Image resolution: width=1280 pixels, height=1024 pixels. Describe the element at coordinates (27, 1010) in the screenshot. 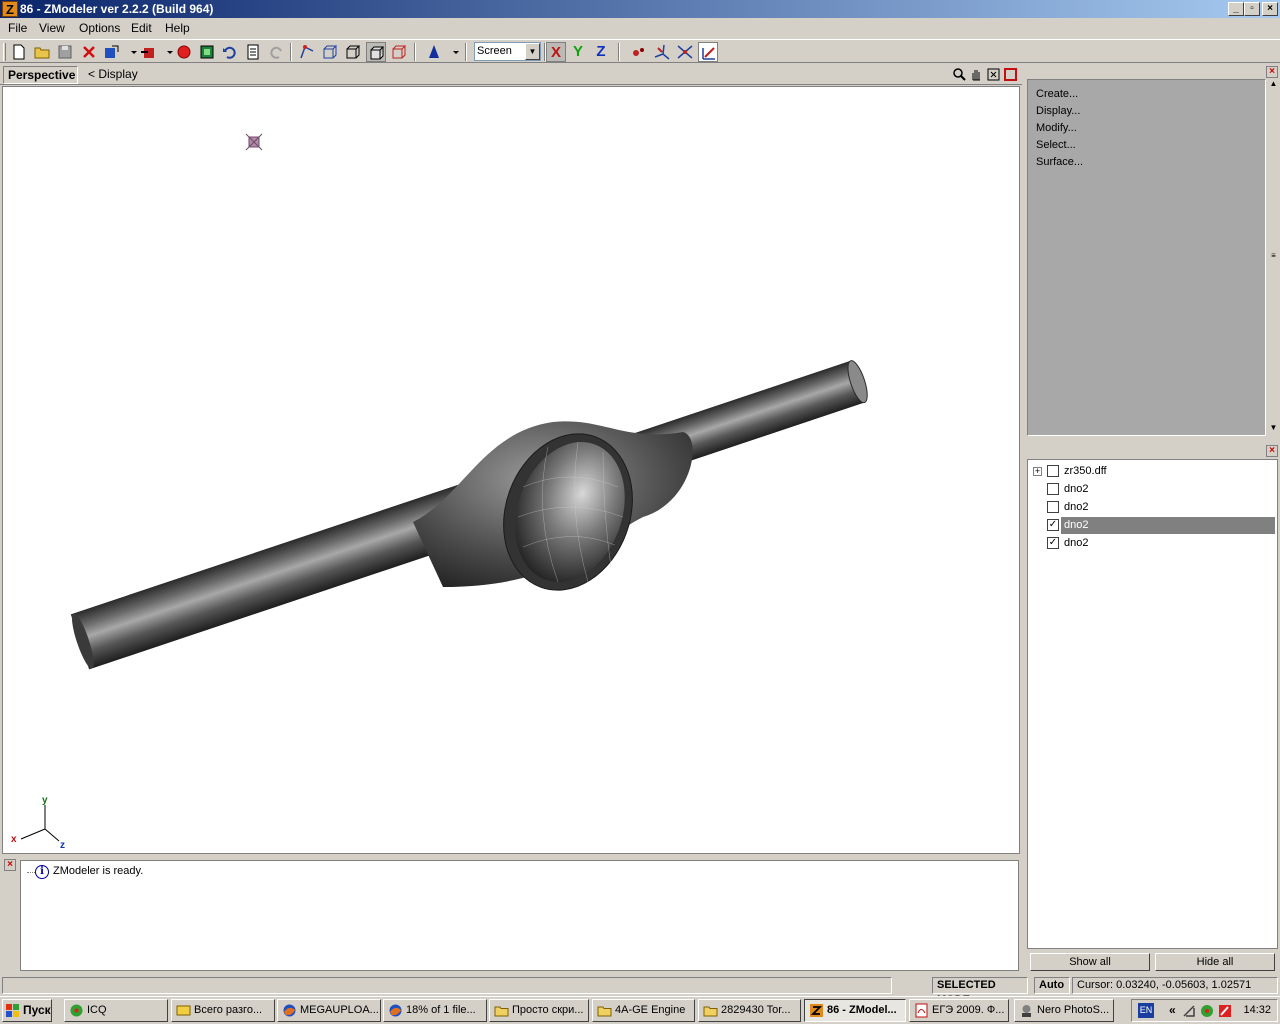

I see `start-button: Пуск` at that location.